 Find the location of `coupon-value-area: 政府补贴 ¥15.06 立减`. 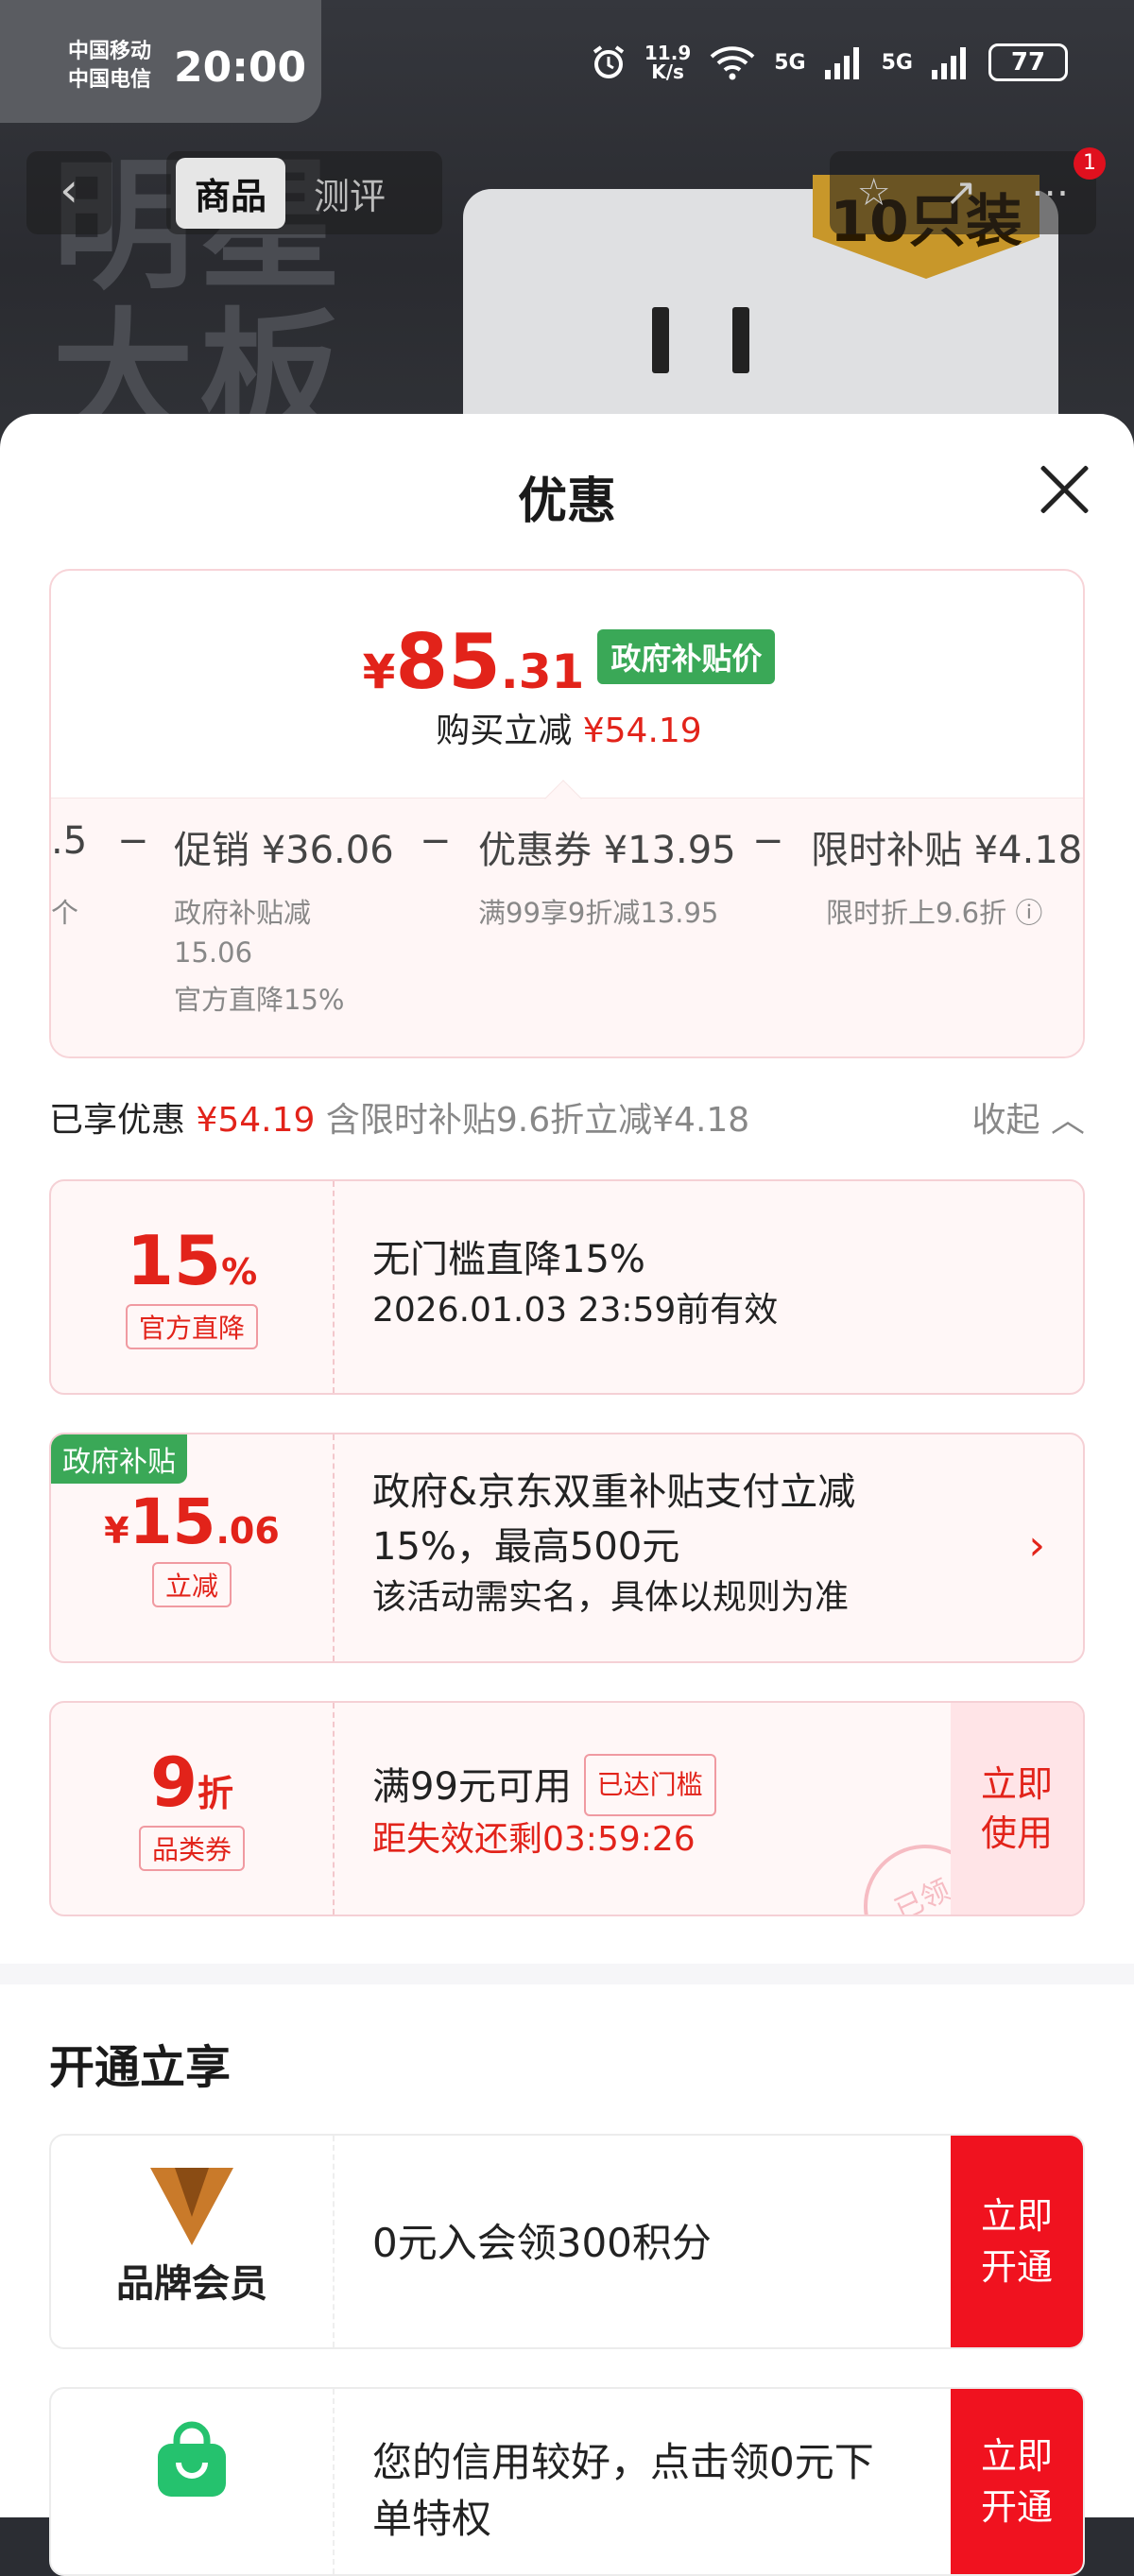

coupon-value-area: 政府补贴 ¥15.06 立减 is located at coordinates (193, 1547).